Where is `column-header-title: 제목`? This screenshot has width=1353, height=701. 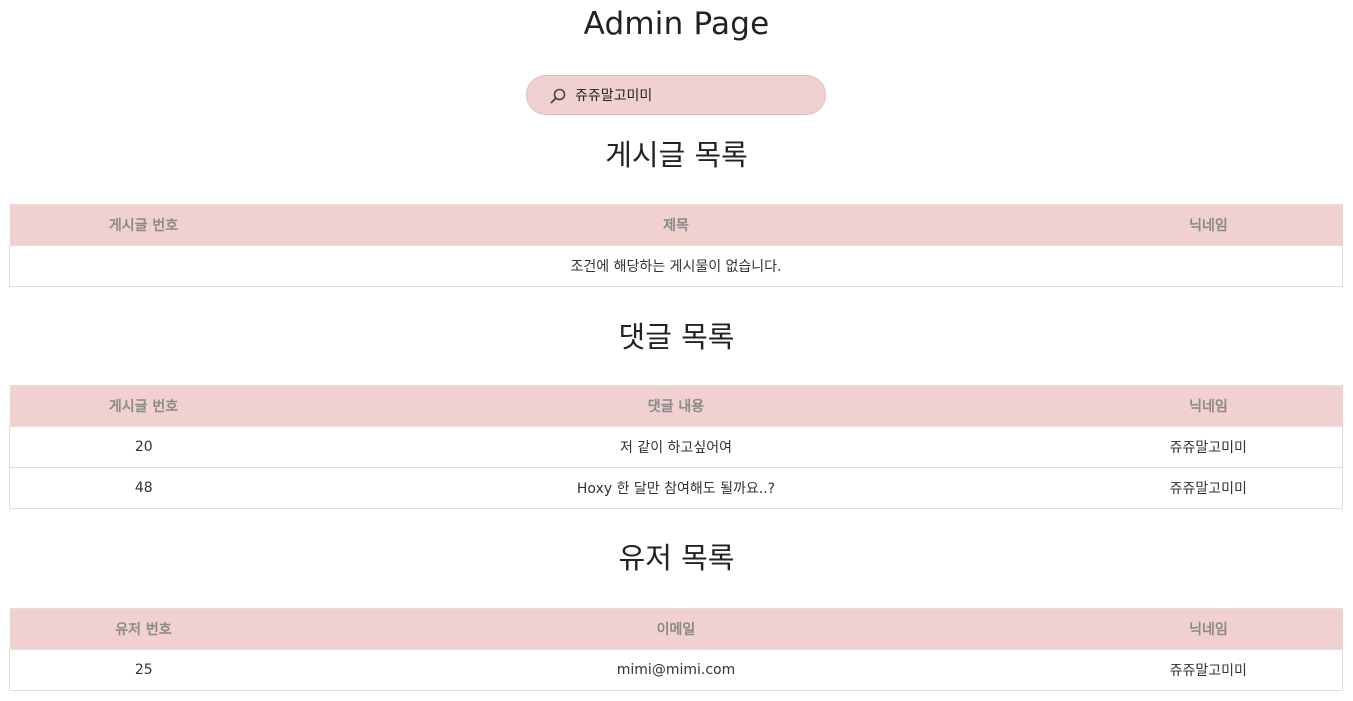 column-header-title: 제목 is located at coordinates (676, 225).